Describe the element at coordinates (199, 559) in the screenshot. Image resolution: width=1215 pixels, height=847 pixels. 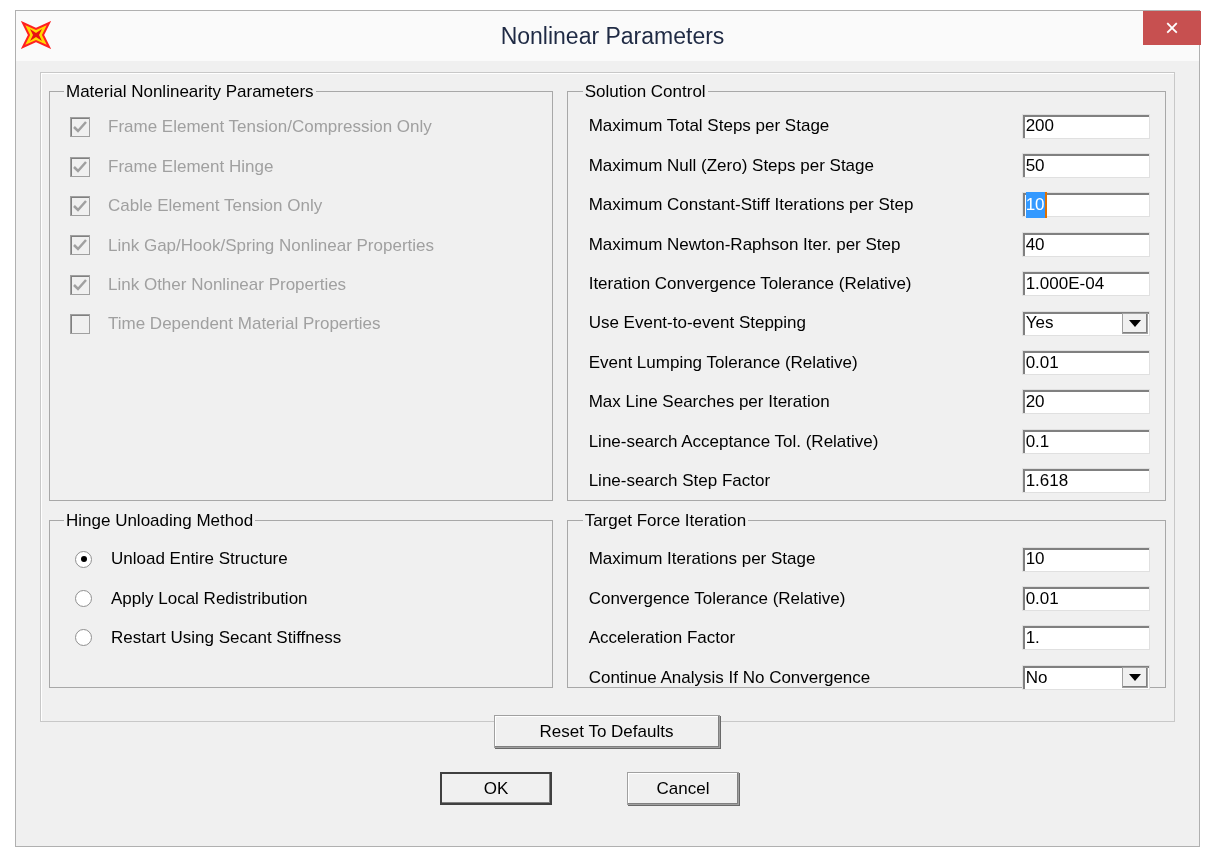
I see `radio-label: Unload Entire Structure` at that location.